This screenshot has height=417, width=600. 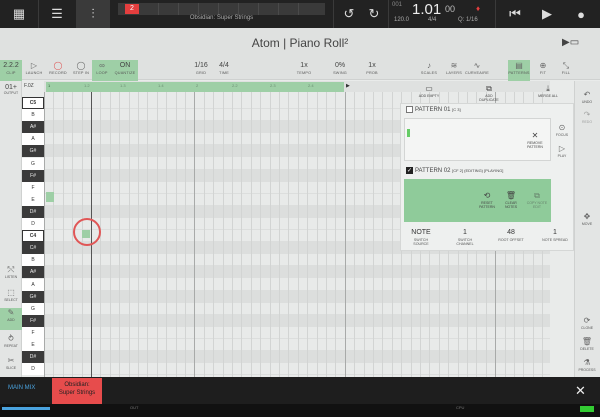 What do you see at coordinates (580, 391) in the screenshot?
I see `close-icon: ✕` at bounding box center [580, 391].